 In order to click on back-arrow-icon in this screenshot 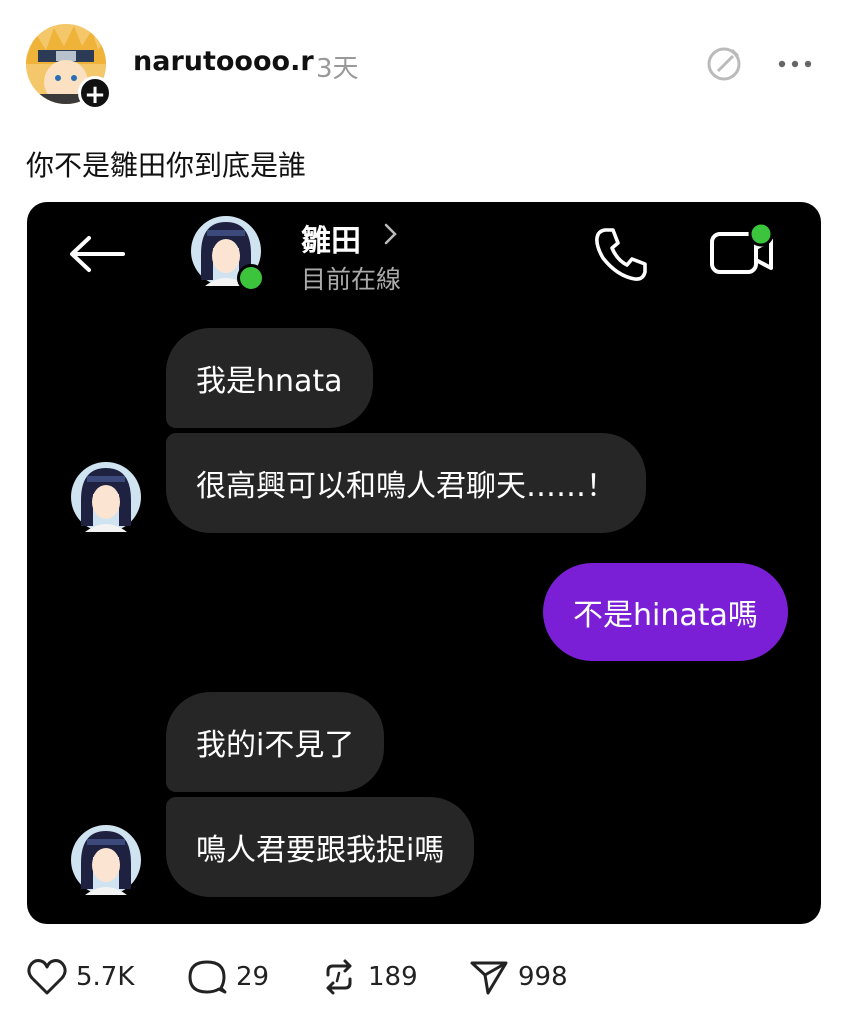, I will do `click(97, 254)`.